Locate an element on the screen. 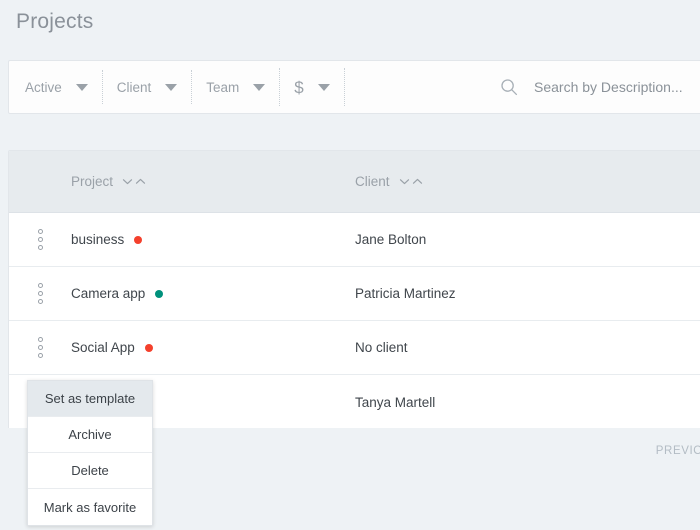 The image size is (700, 530). cell-client: No client is located at coordinates (381, 347).